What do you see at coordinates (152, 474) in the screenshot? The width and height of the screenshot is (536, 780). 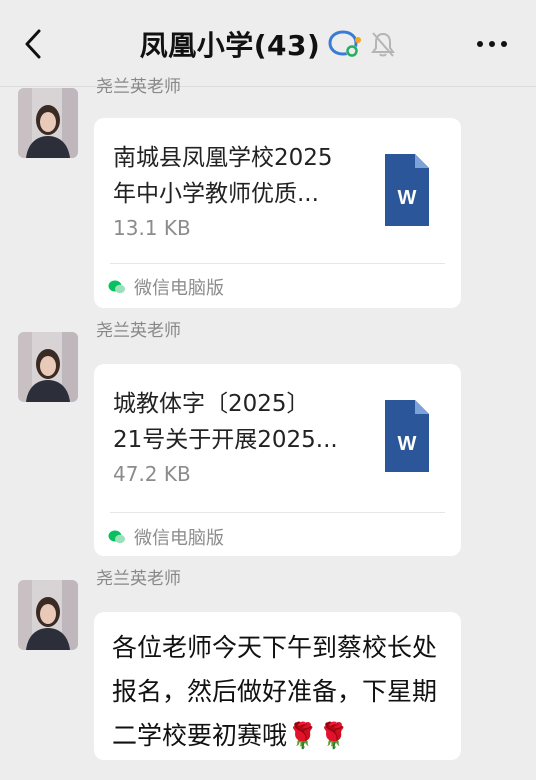 I see `file-size: 47.2 KB` at bounding box center [152, 474].